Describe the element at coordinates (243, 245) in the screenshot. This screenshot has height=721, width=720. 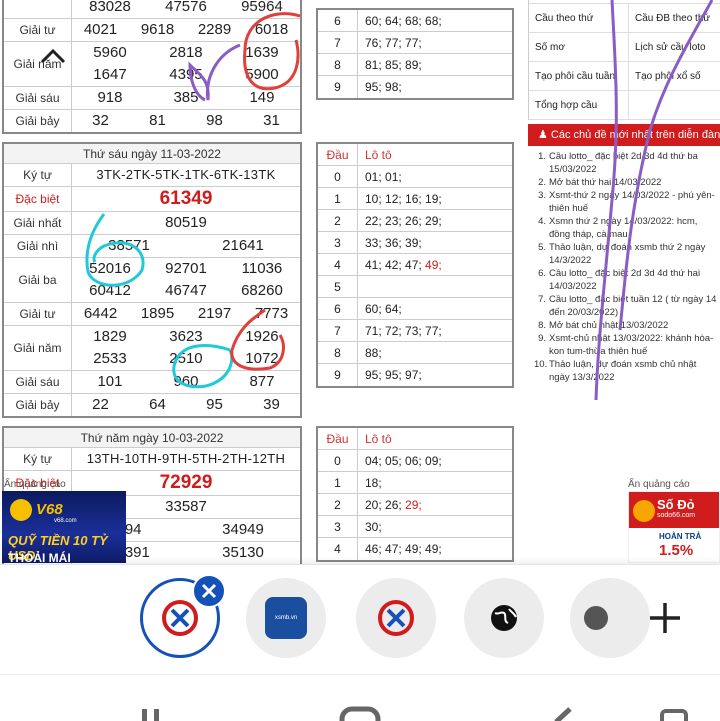
I see `prize-number: 21641` at that location.